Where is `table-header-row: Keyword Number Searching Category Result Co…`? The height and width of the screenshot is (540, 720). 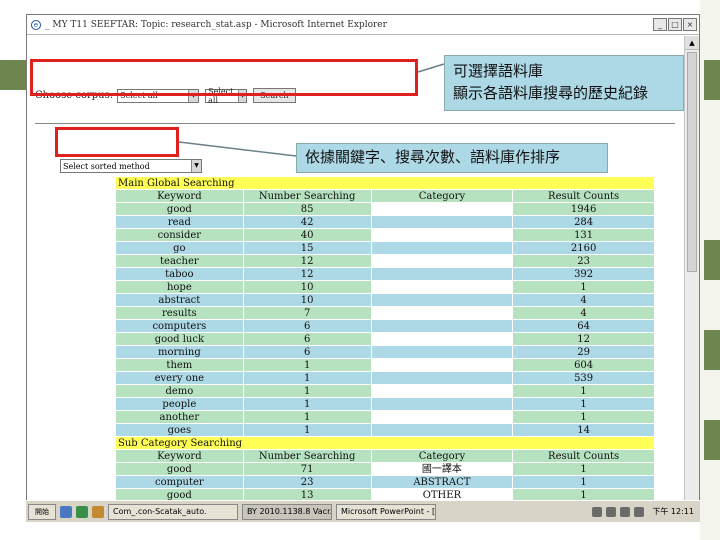 table-header-row: Keyword Number Searching Category Result Co… is located at coordinates (385, 196).